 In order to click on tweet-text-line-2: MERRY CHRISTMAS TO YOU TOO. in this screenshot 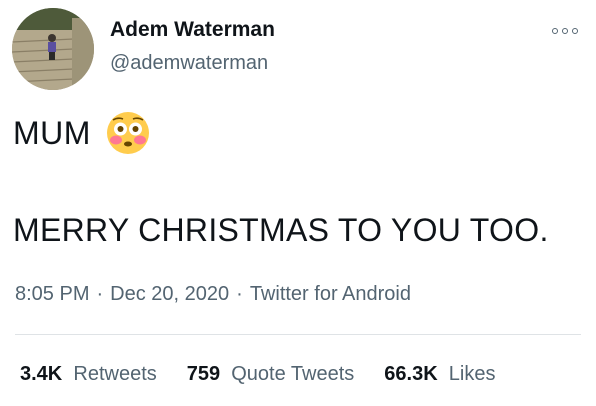, I will do `click(281, 230)`.